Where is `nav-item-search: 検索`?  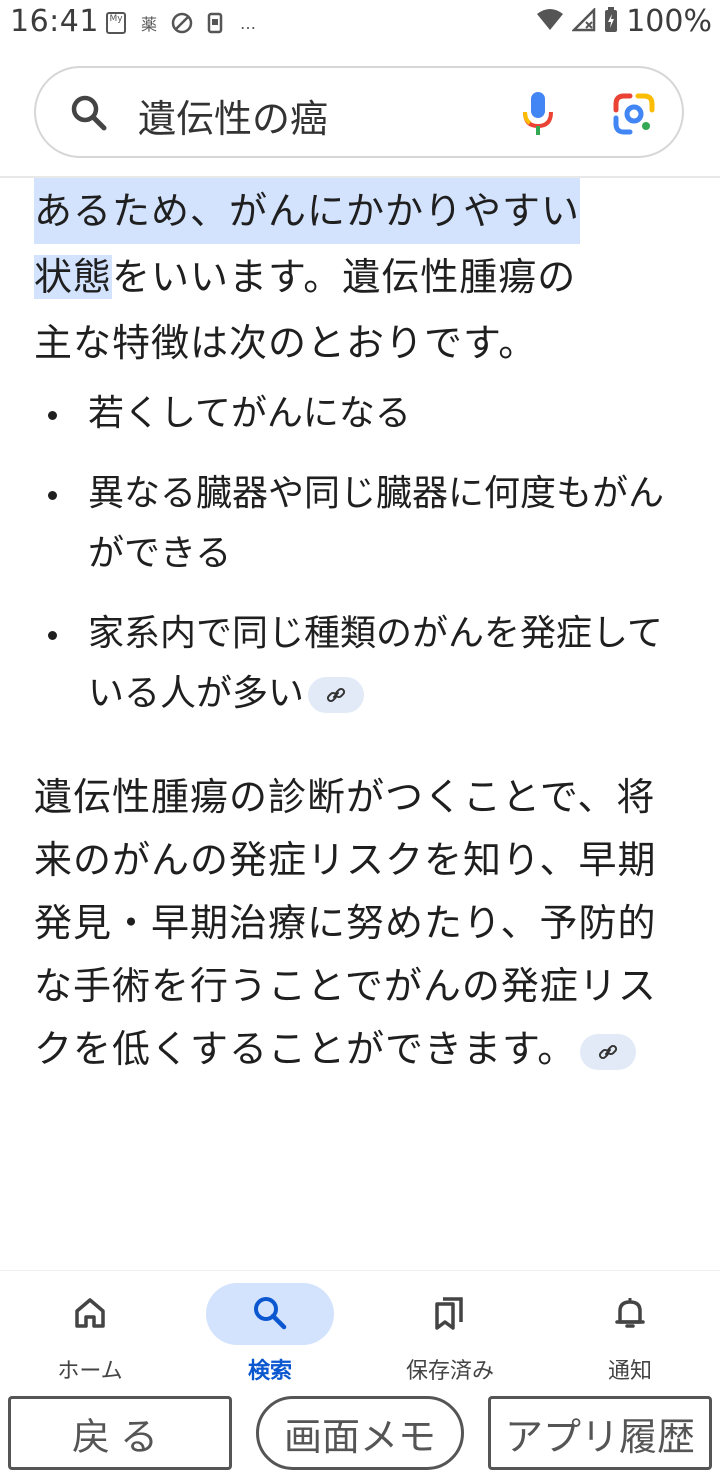 nav-item-search: 検索 is located at coordinates (270, 1331).